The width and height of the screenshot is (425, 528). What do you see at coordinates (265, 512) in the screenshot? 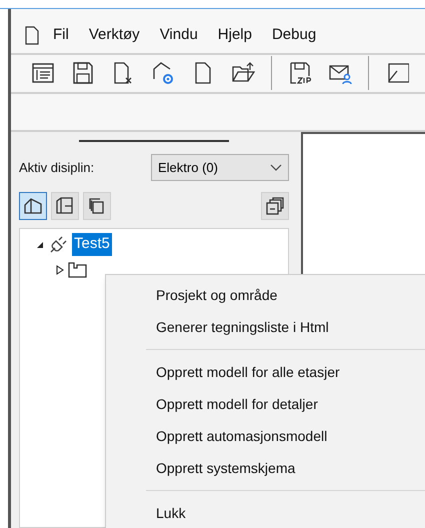
I see `context-menu-item: Lukk` at bounding box center [265, 512].